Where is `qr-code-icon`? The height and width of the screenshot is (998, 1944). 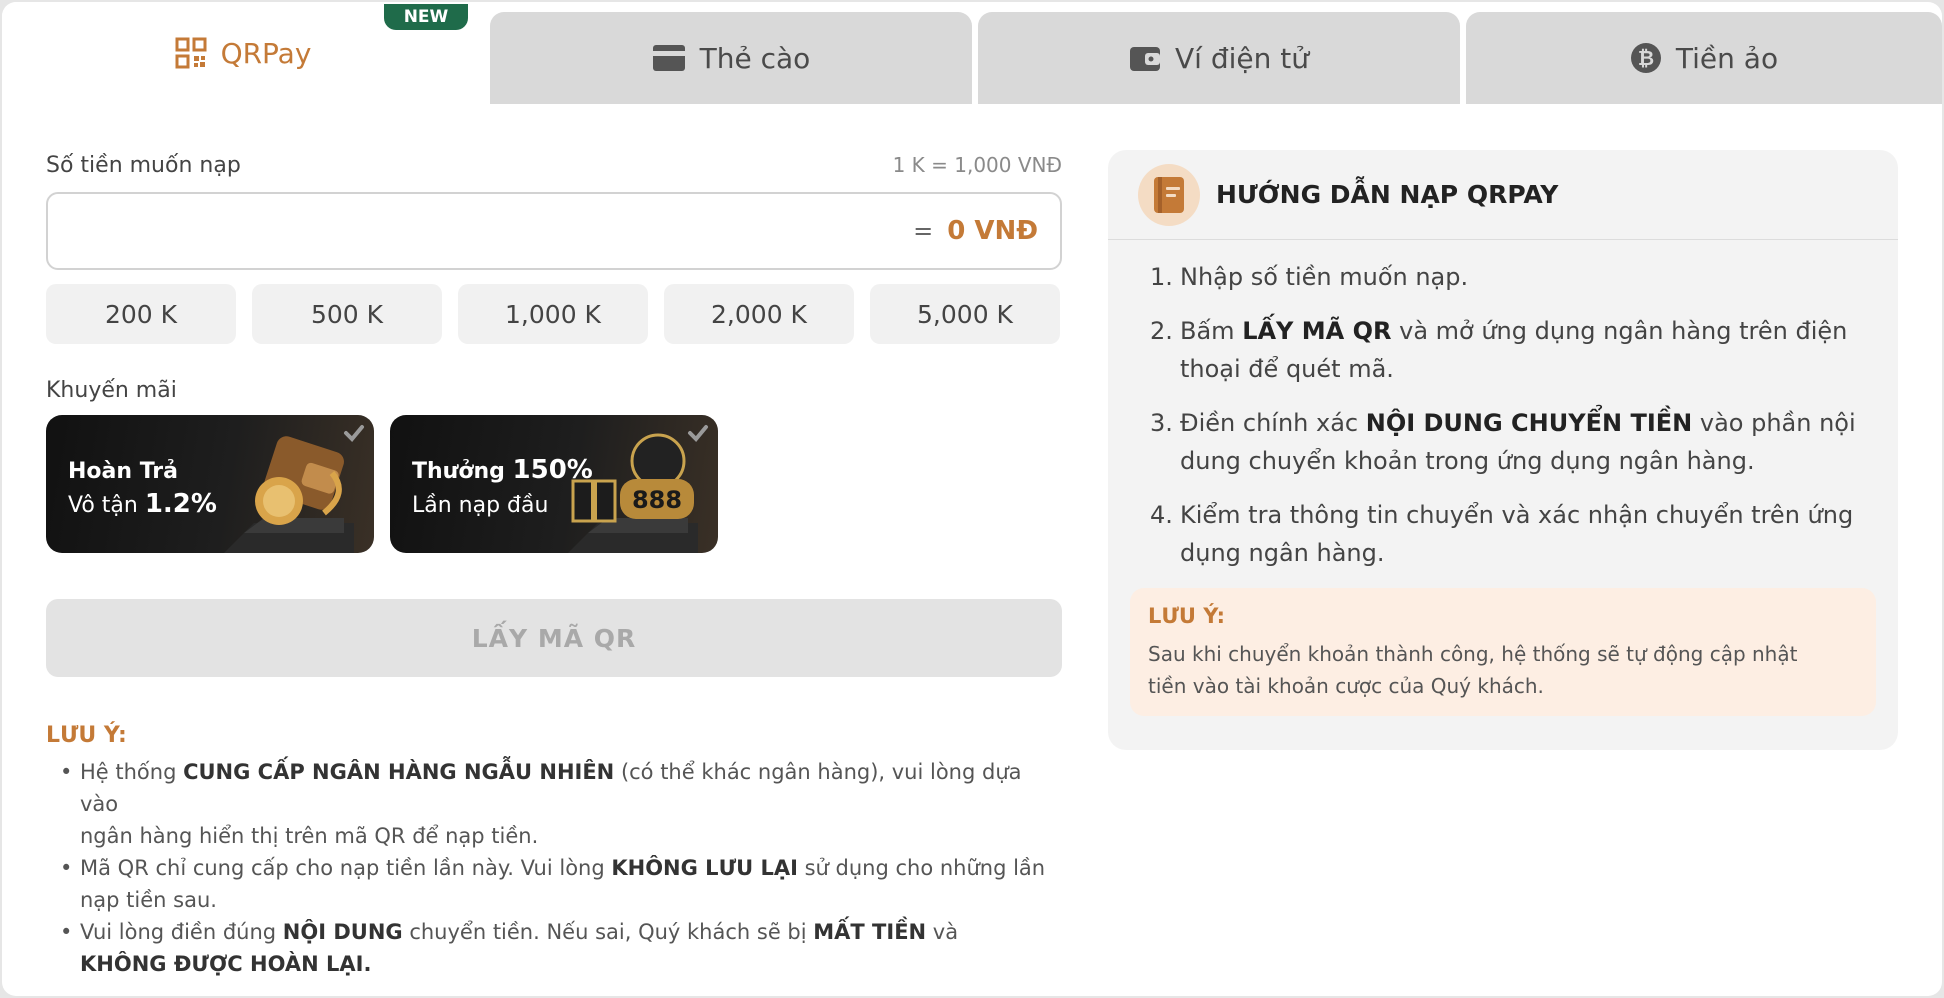
qr-code-icon is located at coordinates (191, 53).